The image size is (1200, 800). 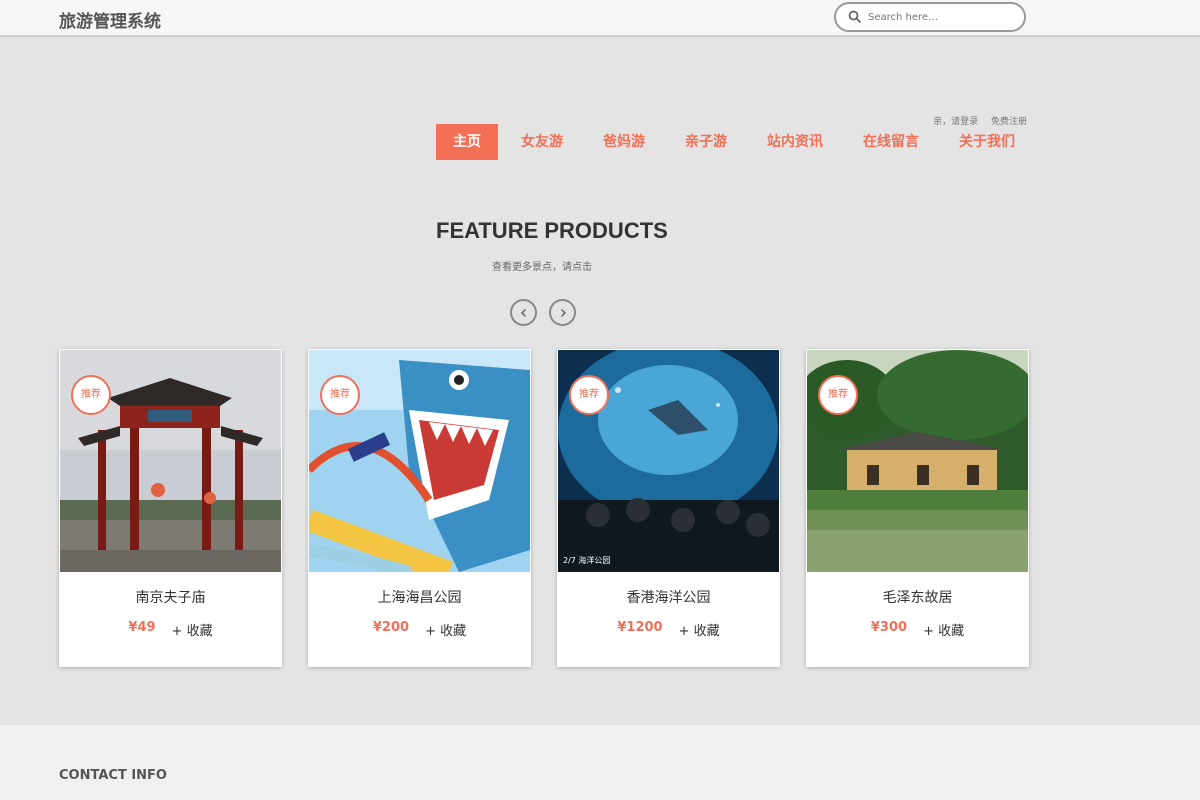 What do you see at coordinates (170, 629) in the screenshot?
I see `product-meta: ¥49 + 收藏` at bounding box center [170, 629].